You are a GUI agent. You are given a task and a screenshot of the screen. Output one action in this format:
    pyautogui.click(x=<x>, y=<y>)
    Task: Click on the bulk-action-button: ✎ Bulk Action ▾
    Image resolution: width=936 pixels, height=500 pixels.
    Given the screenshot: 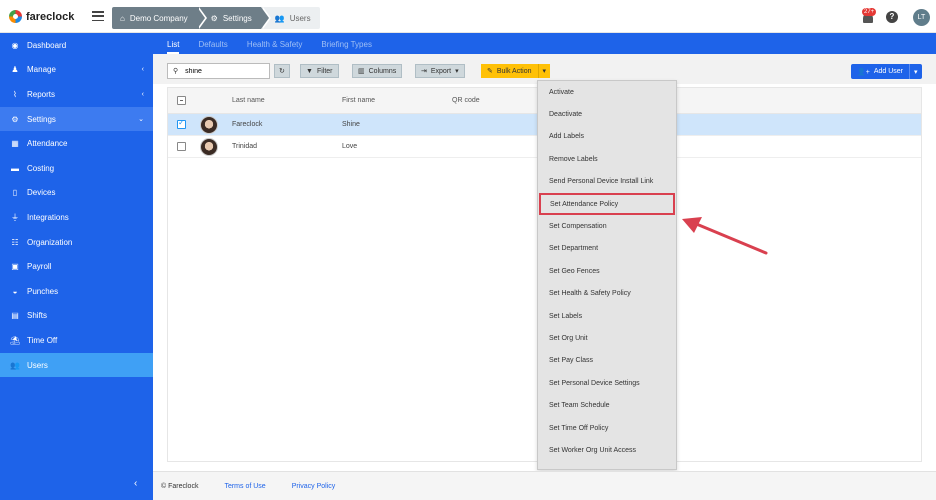 What is the action you would take?
    pyautogui.click(x=516, y=71)
    